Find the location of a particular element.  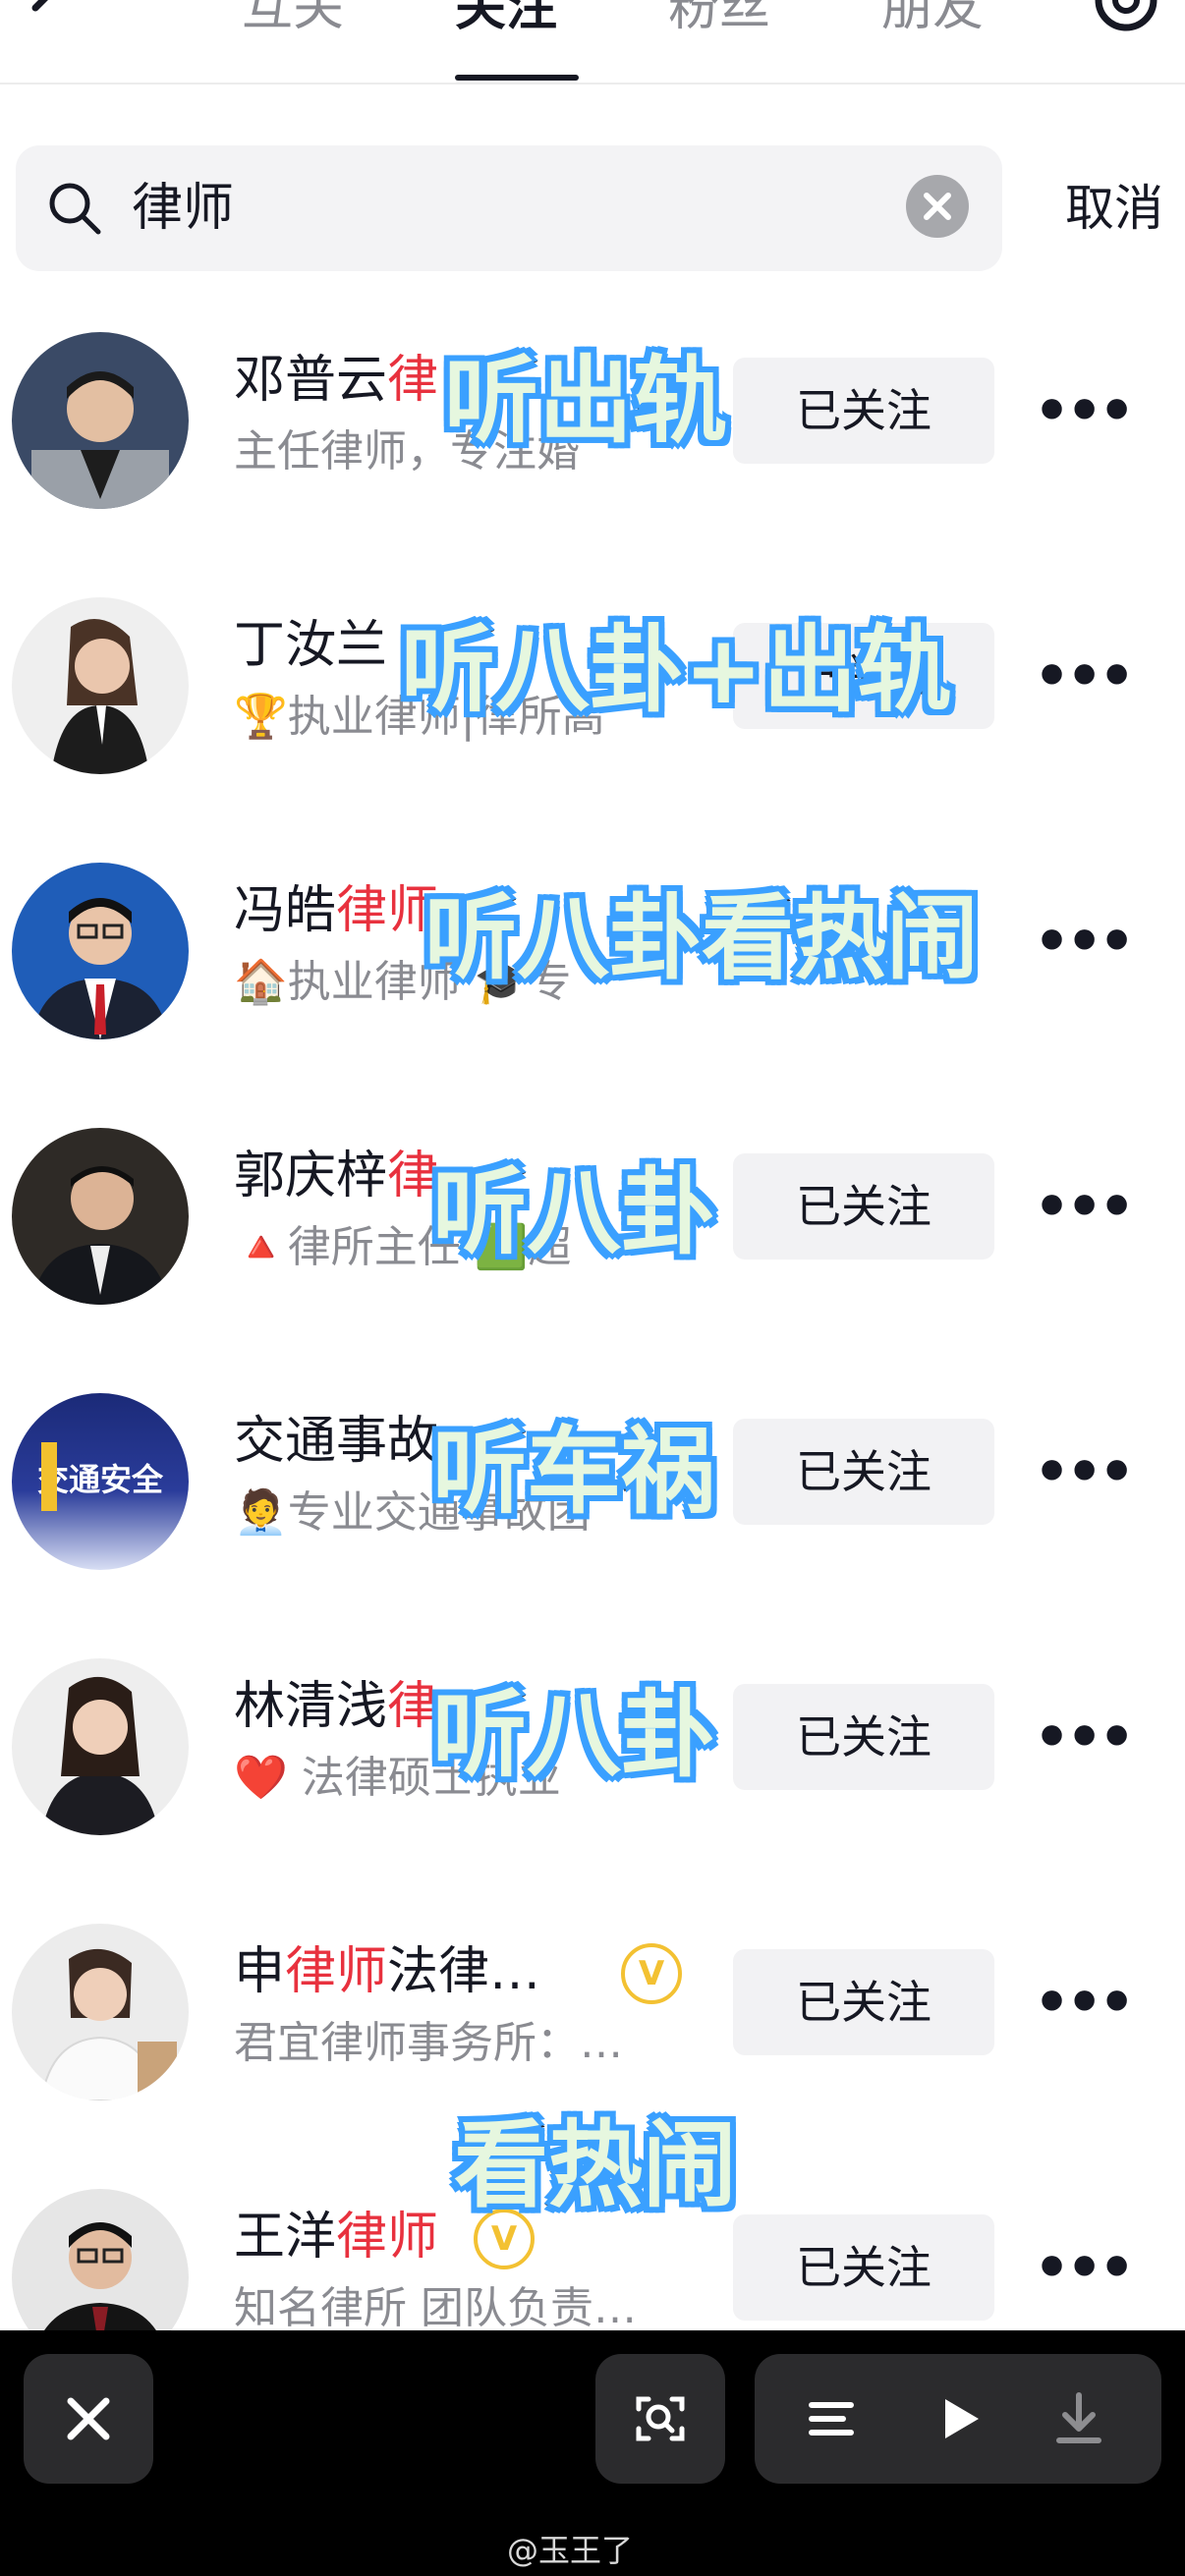

search-input is located at coordinates (515, 208).